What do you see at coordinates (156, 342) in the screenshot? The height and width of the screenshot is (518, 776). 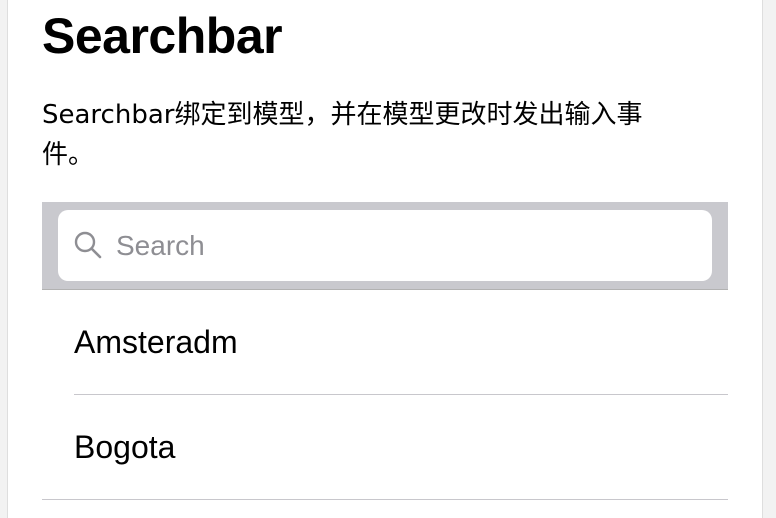 I see `list-item-label: Amsteradm` at bounding box center [156, 342].